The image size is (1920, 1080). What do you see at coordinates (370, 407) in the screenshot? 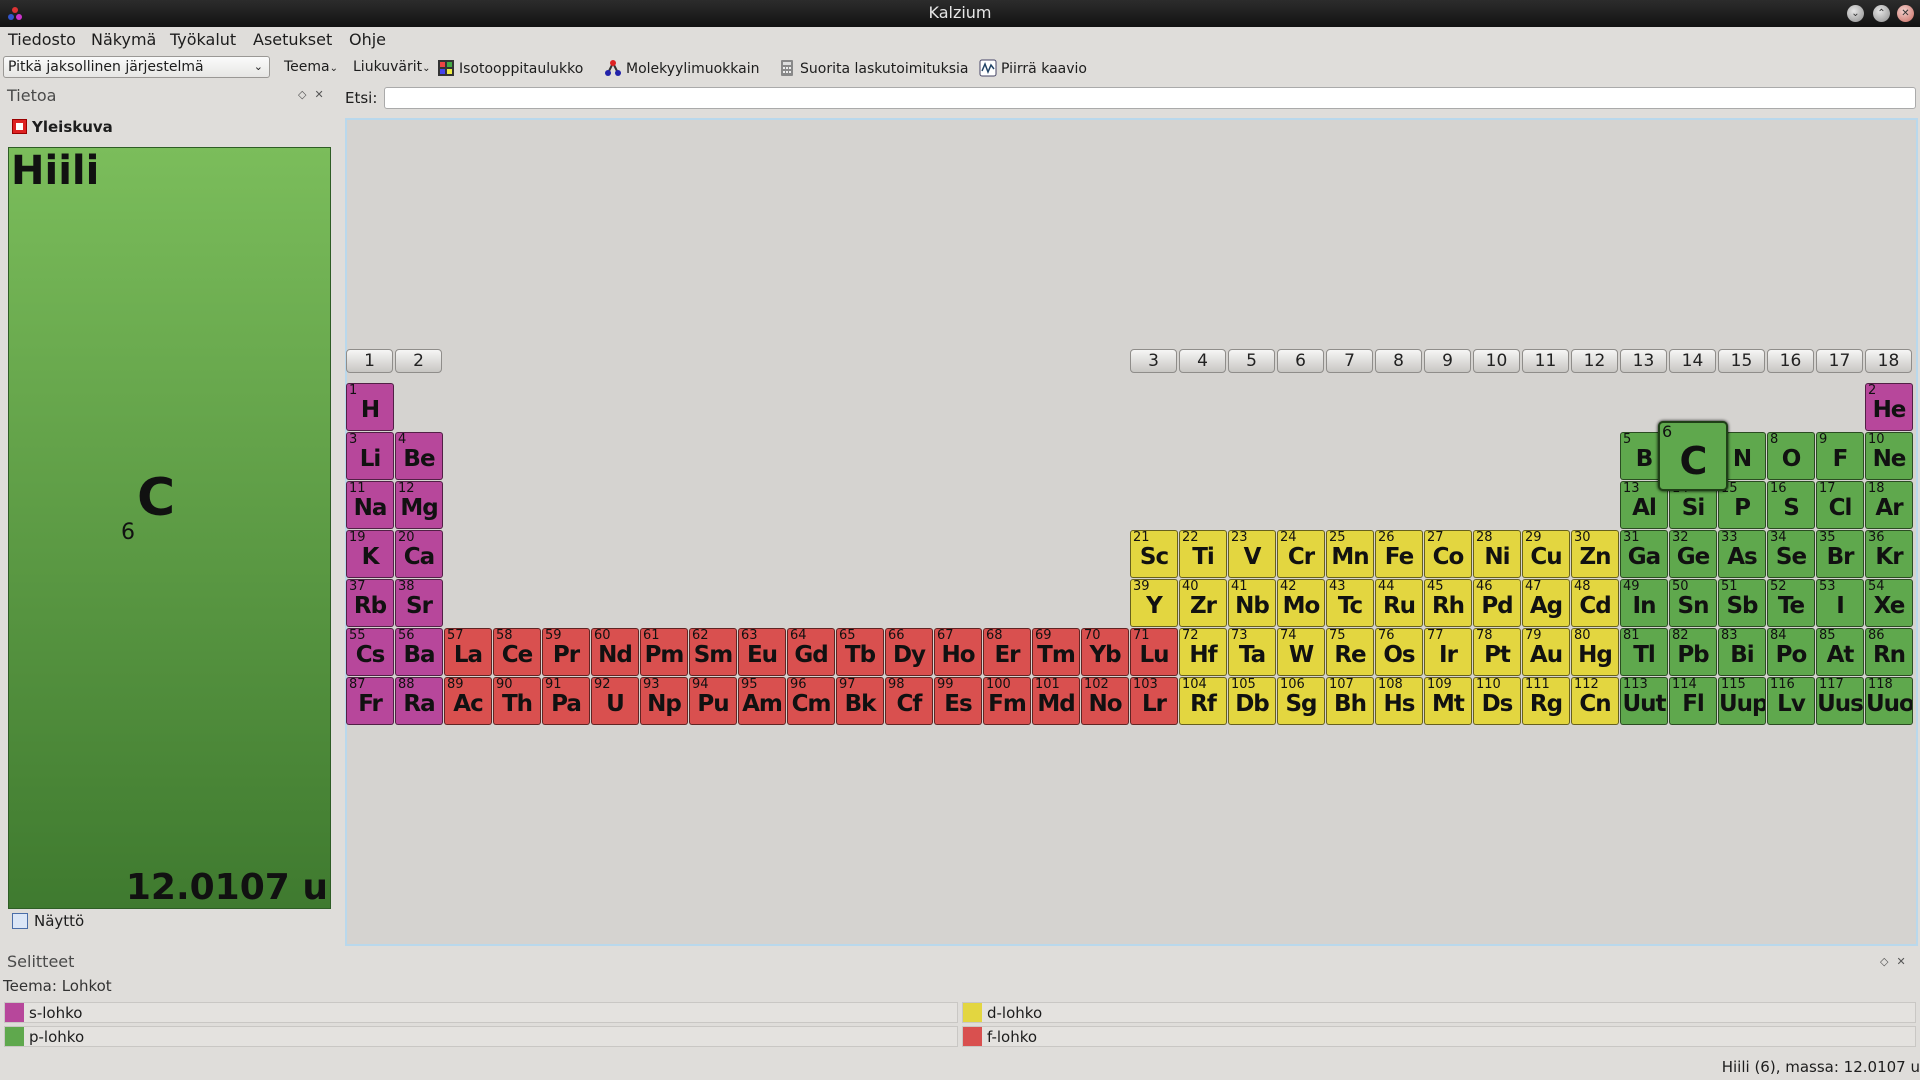
I see `element-H: 1H` at bounding box center [370, 407].